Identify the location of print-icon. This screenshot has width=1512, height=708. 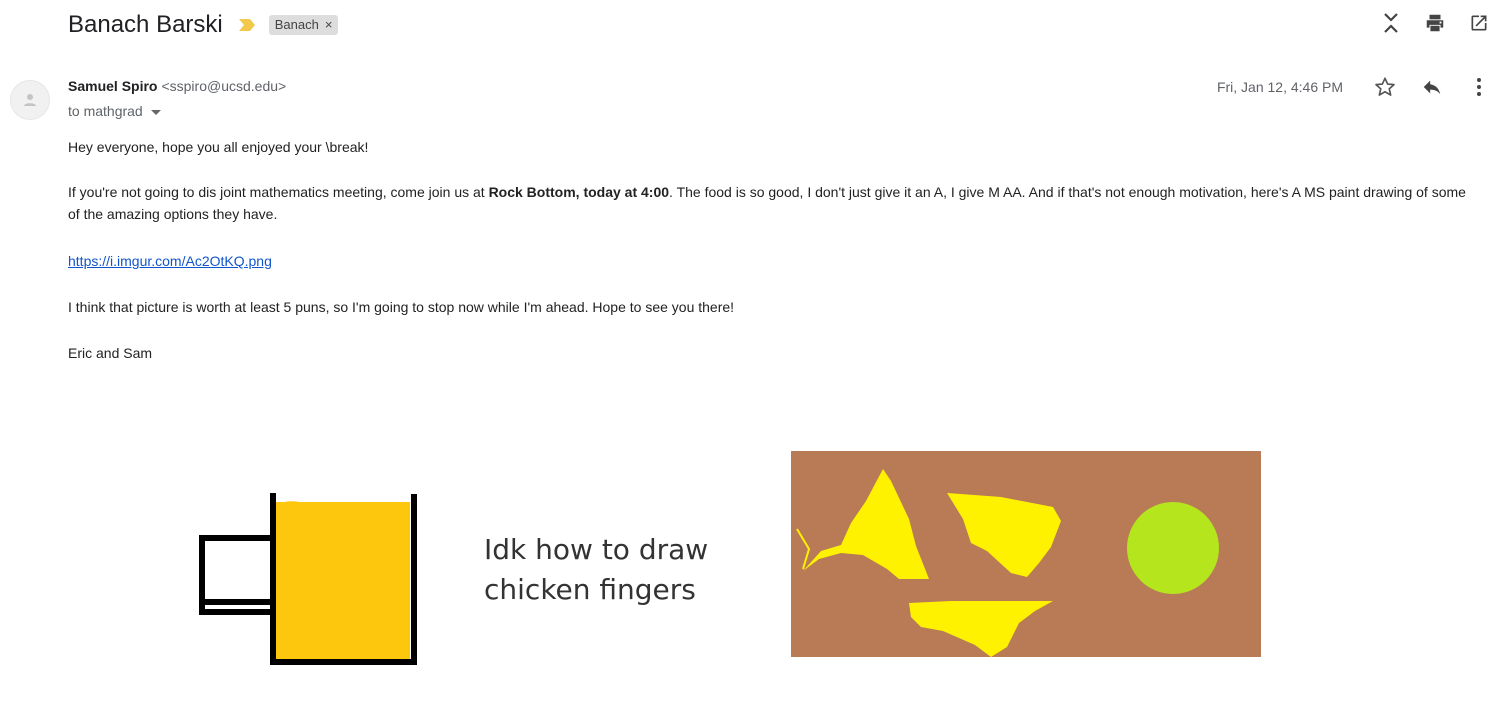
(1435, 23).